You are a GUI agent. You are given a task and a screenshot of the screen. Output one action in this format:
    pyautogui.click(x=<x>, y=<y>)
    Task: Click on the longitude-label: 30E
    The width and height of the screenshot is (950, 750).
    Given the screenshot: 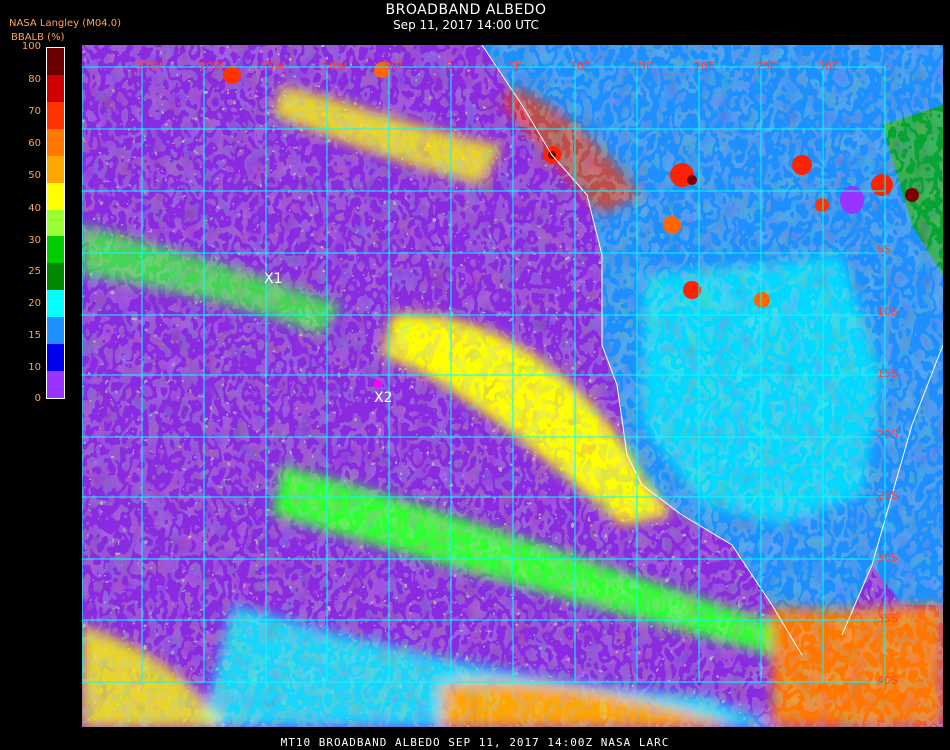 What is the action you would take?
    pyautogui.click(x=828, y=66)
    